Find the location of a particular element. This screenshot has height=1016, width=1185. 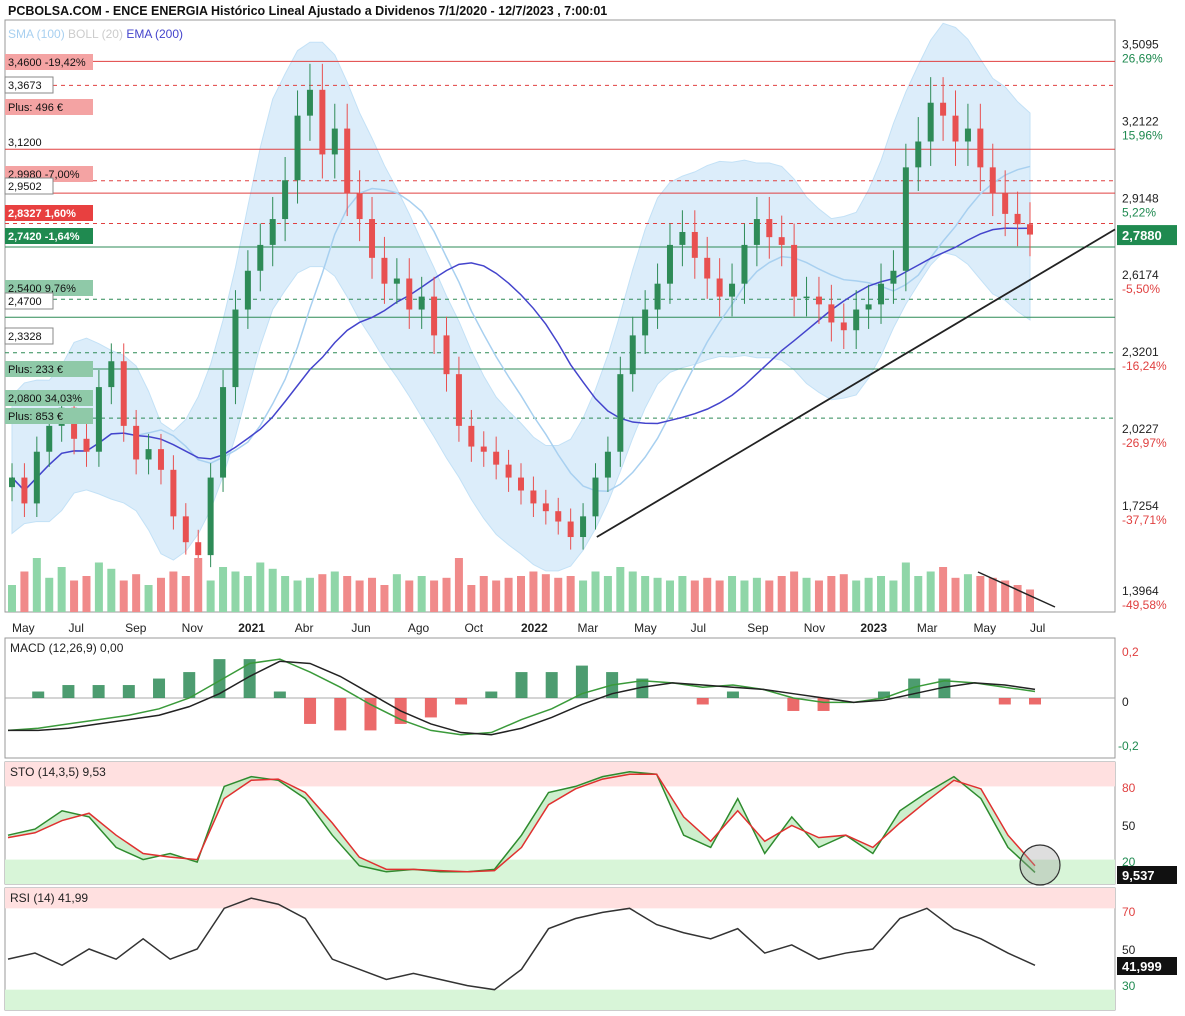

y-tick-label: 1,7254 is located at coordinates (1140, 506).